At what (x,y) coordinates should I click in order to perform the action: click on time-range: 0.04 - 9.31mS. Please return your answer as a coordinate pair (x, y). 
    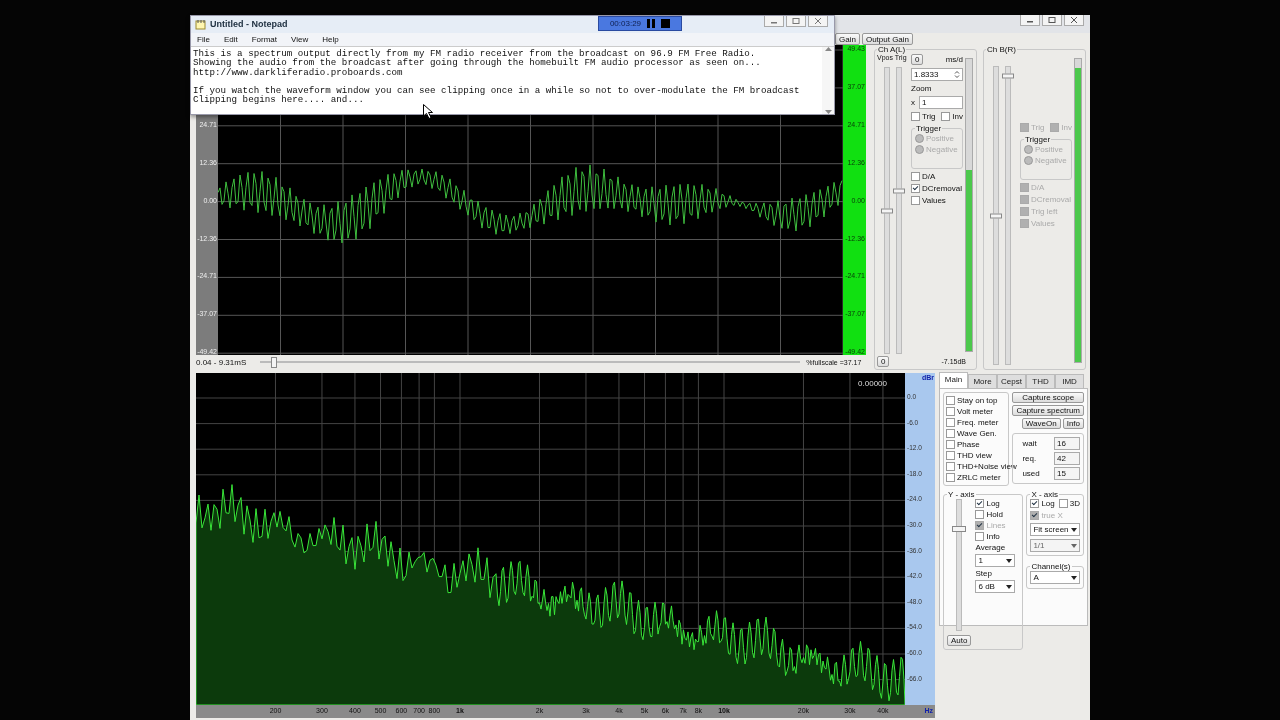
    Looking at the image, I should click on (221, 362).